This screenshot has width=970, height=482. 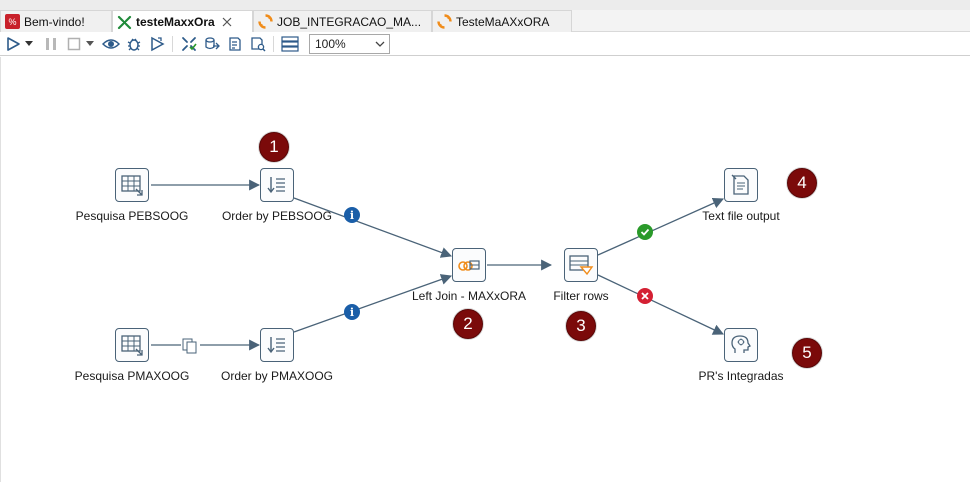 What do you see at coordinates (124, 22) in the screenshot?
I see `transformation-icon` at bounding box center [124, 22].